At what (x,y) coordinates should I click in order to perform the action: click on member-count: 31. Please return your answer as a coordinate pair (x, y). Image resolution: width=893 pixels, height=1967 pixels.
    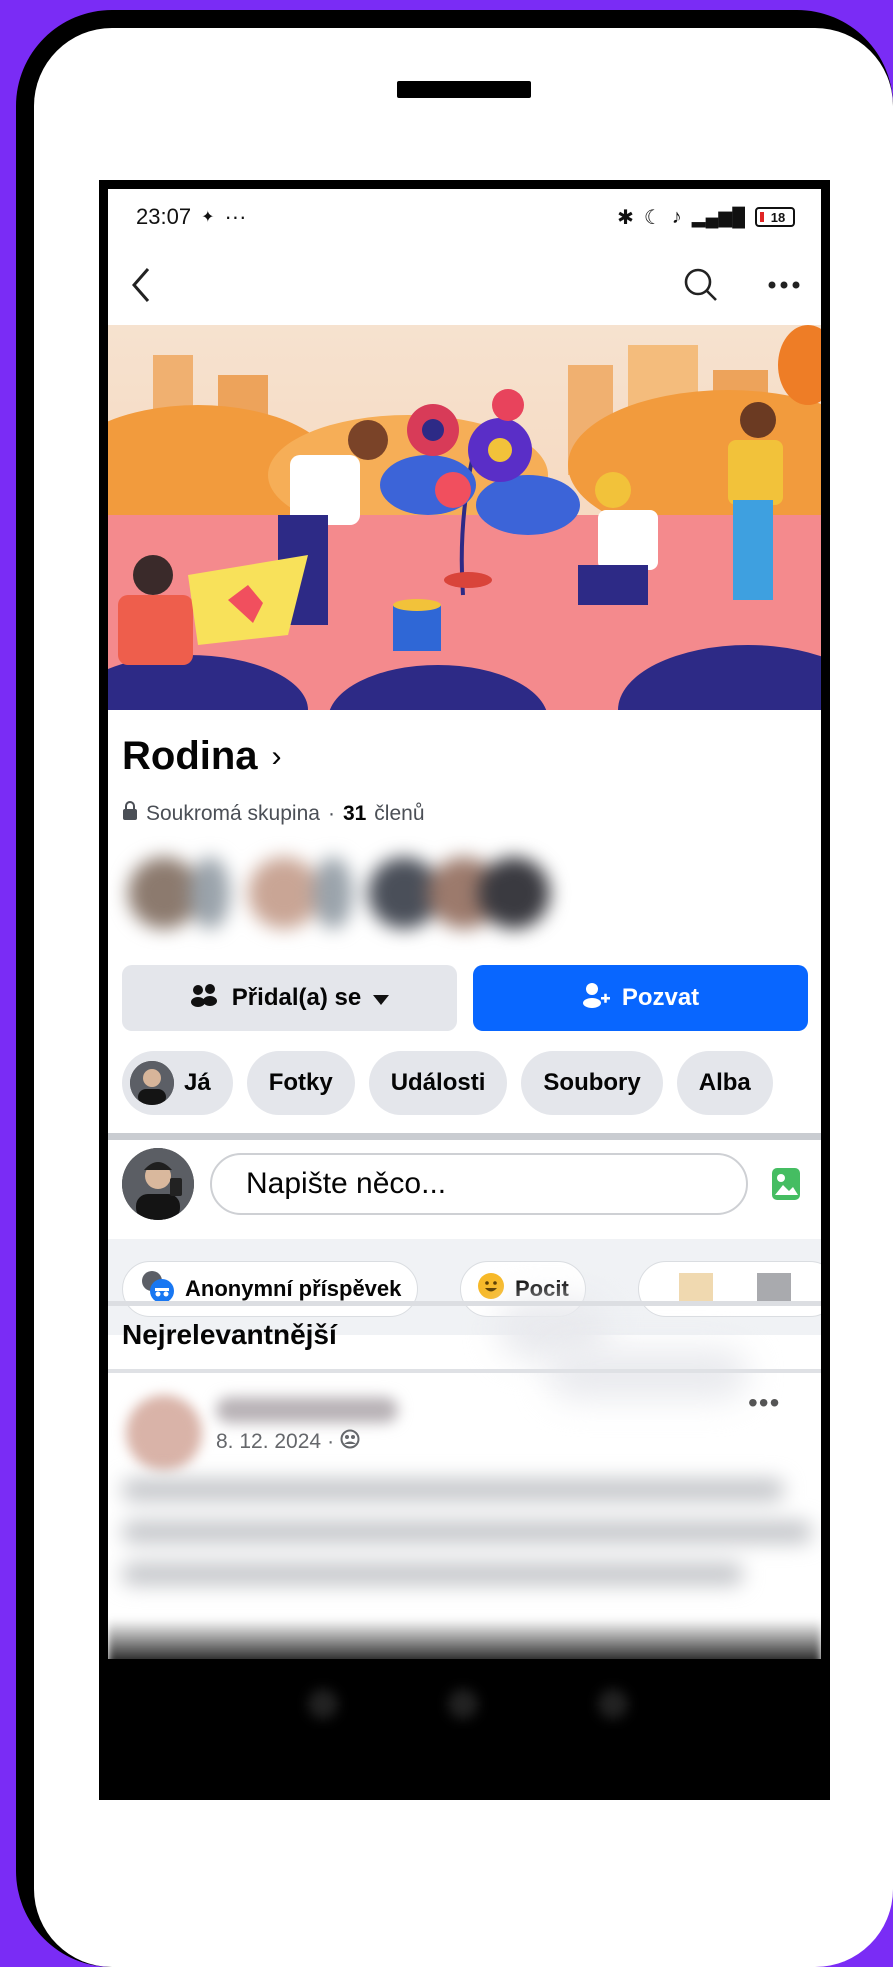
    Looking at the image, I should click on (354, 813).